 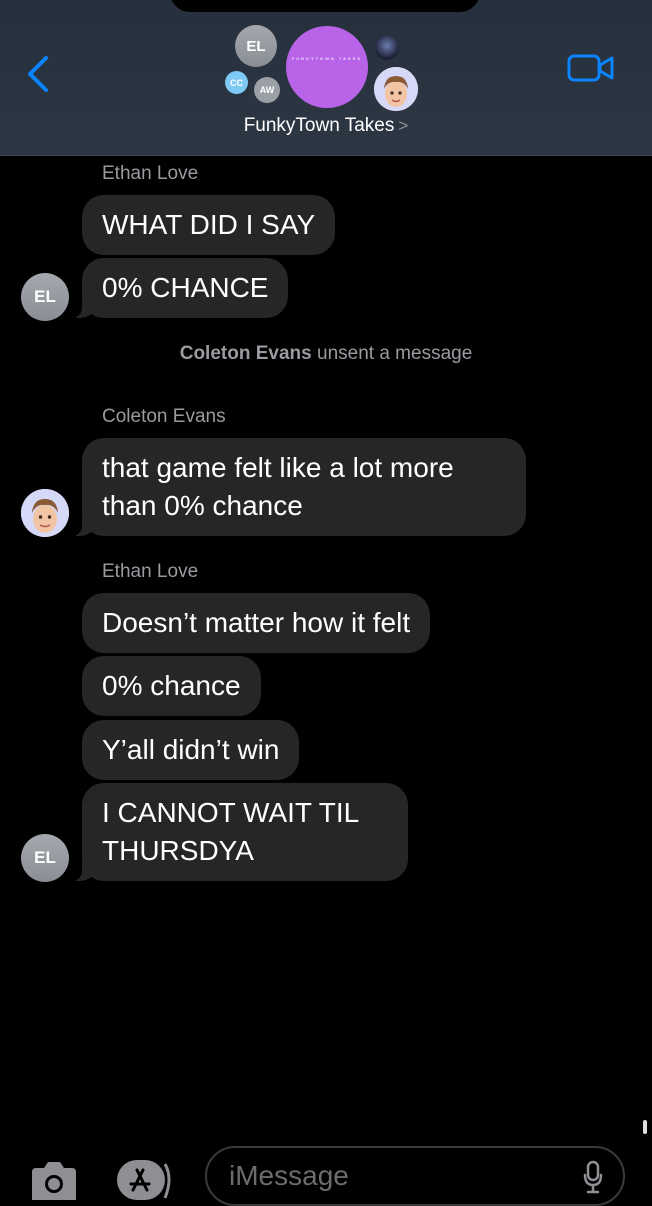 I want to click on video-call-icon, so click(x=591, y=68).